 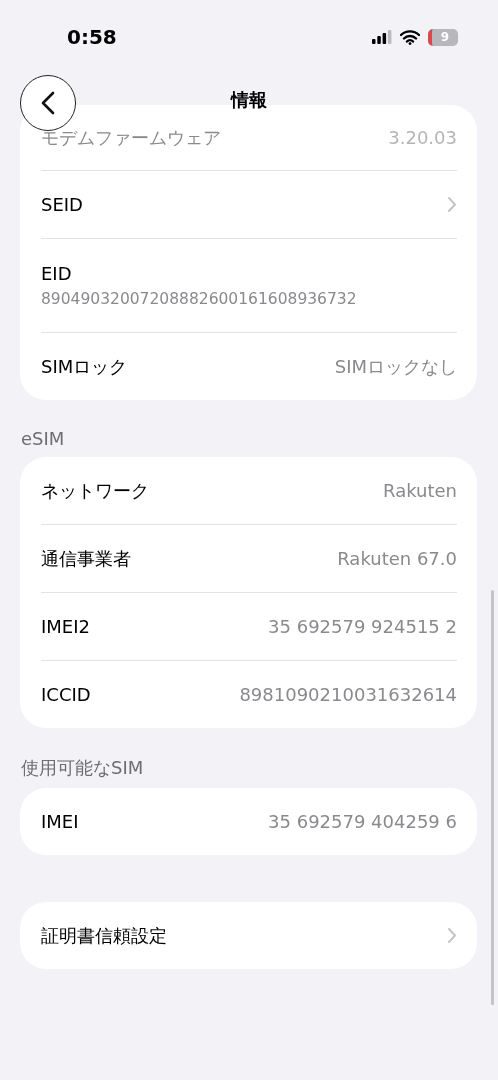 What do you see at coordinates (104, 935) in the screenshot?
I see `row-label: 証明書信頼設定` at bounding box center [104, 935].